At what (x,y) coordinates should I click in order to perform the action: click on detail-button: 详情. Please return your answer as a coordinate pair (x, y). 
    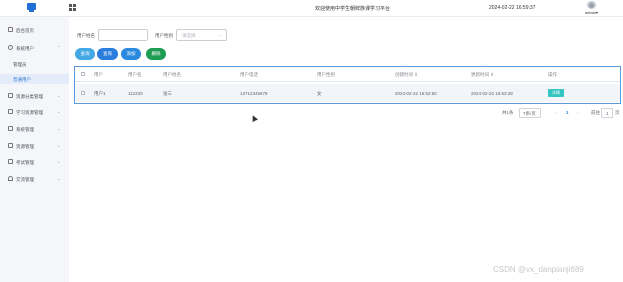
    Looking at the image, I should click on (556, 93).